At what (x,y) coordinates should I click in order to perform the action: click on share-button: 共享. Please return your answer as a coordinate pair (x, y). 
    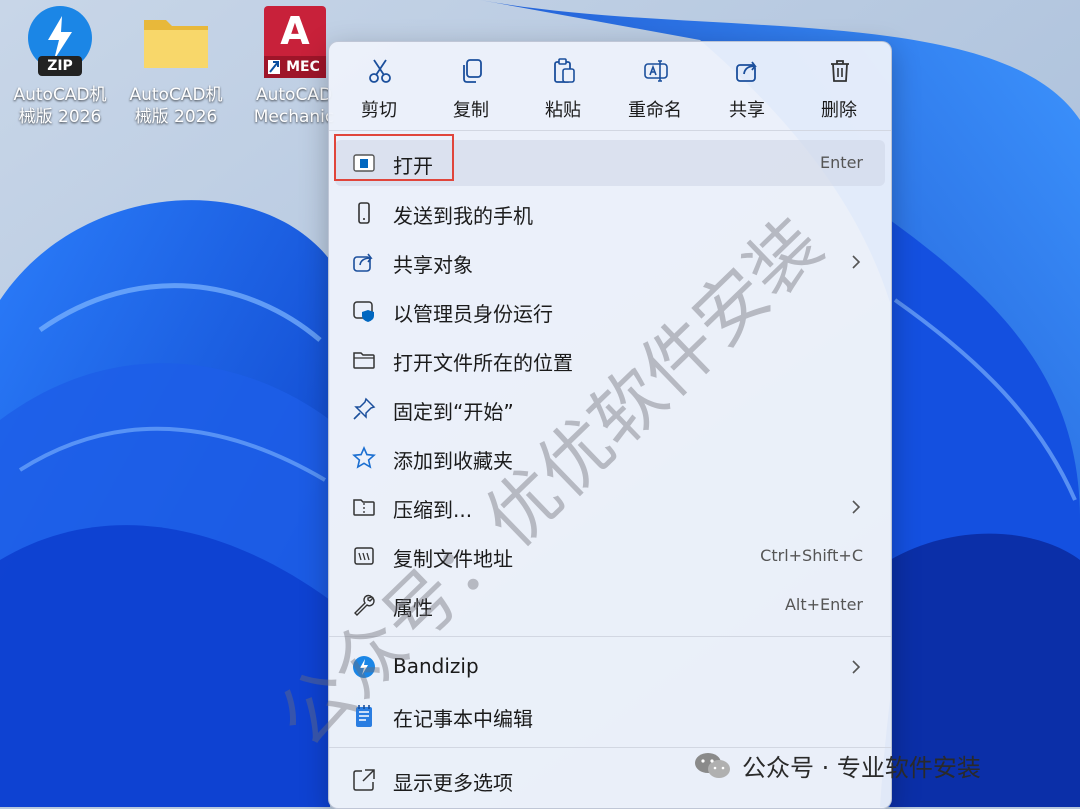
    Looking at the image, I should click on (747, 86).